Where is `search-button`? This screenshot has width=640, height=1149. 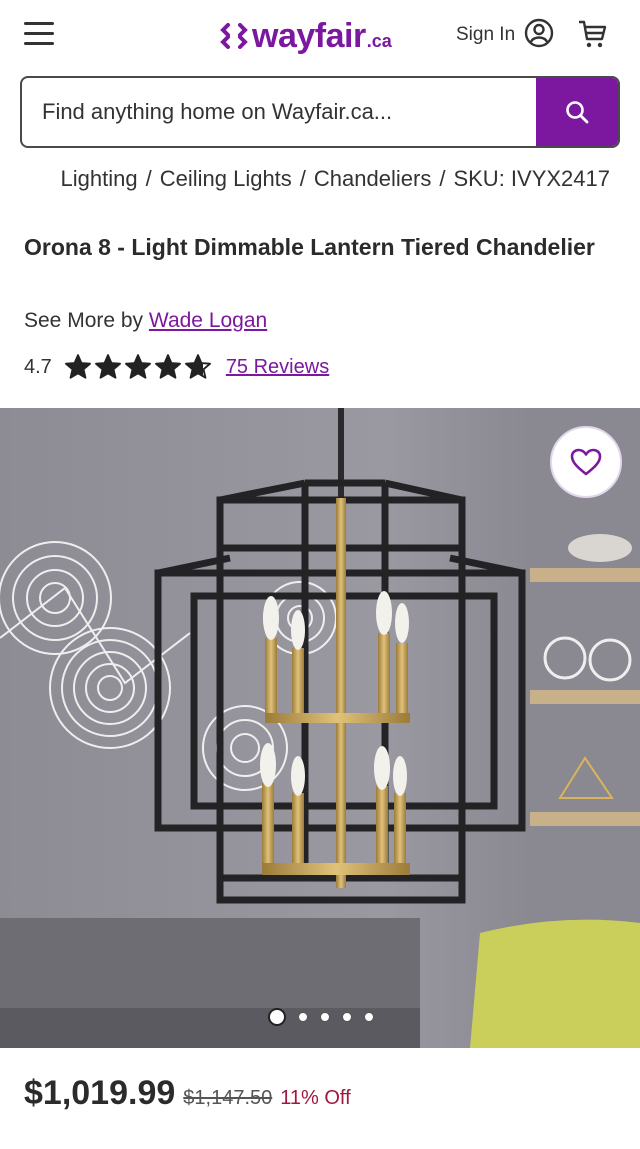
search-button is located at coordinates (577, 112).